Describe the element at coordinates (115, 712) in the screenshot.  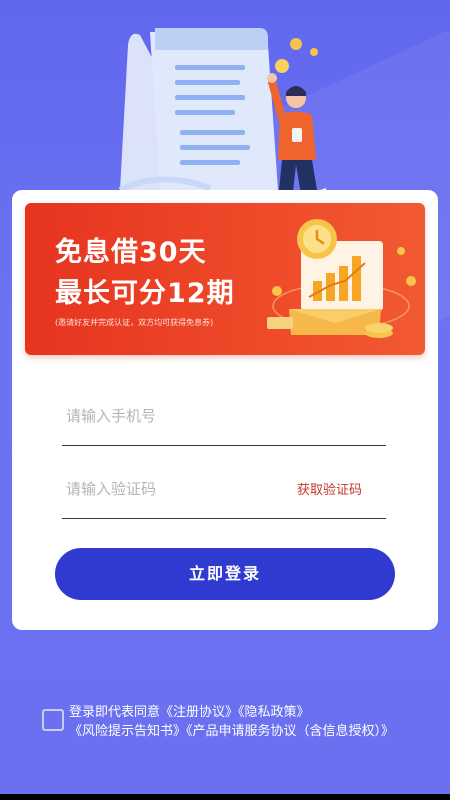
I see `agreement-prefix: 登录即代表同意` at that location.